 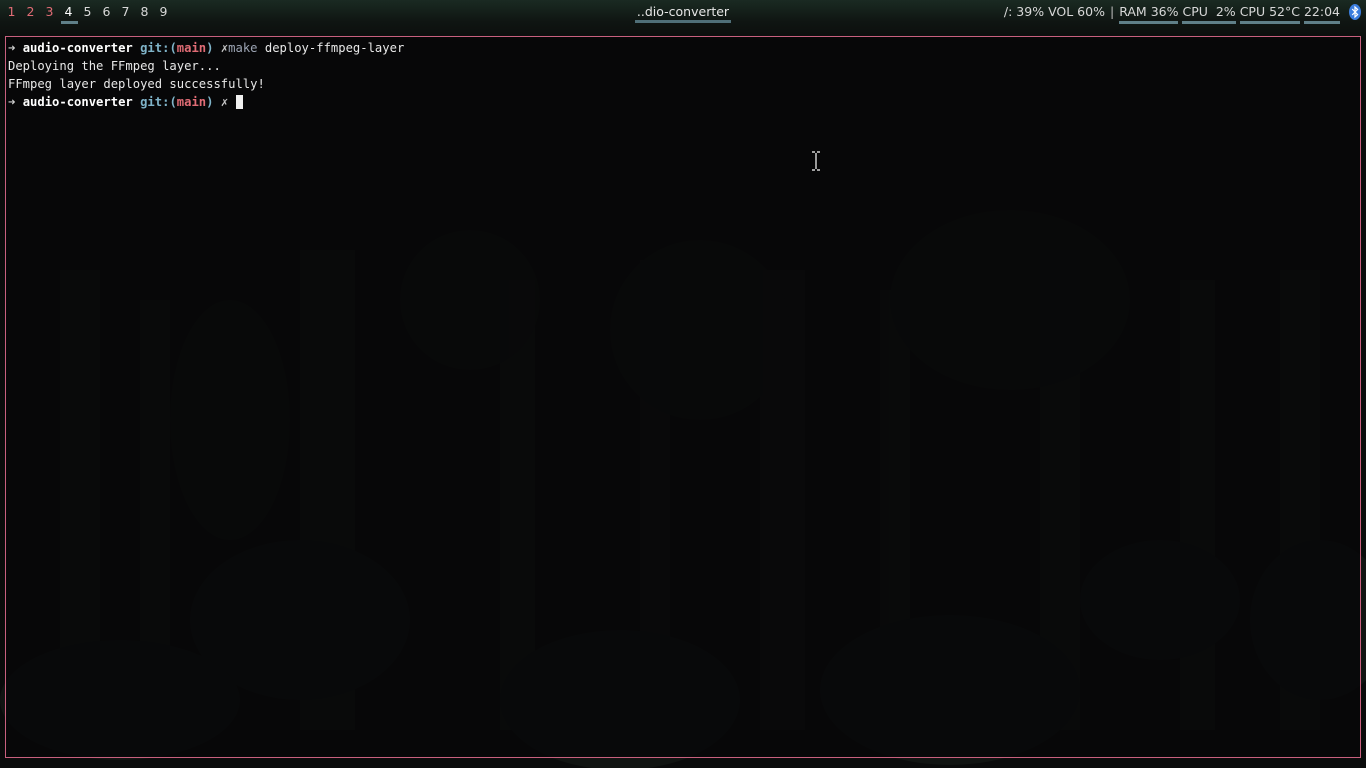 I want to click on workspace-9: 9, so click(x=163, y=12).